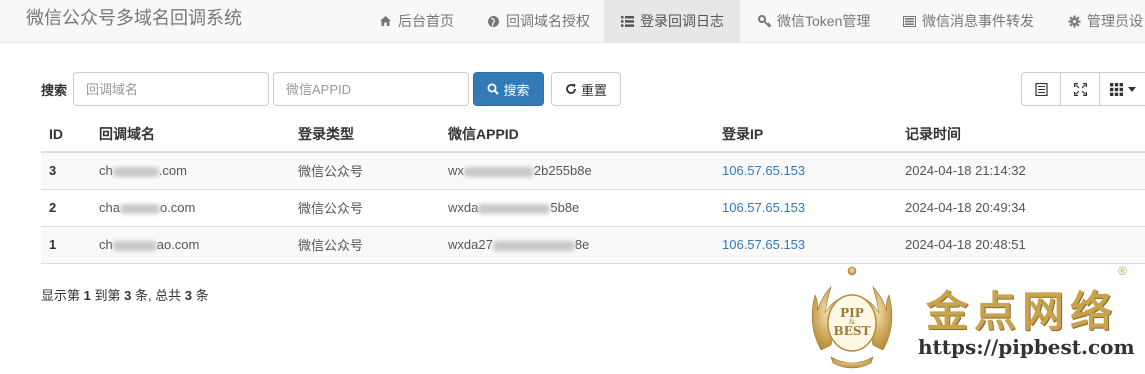 The height and width of the screenshot is (374, 1145). Describe the element at coordinates (107, 295) in the screenshot. I see `pagination-mid1: 到第` at that location.